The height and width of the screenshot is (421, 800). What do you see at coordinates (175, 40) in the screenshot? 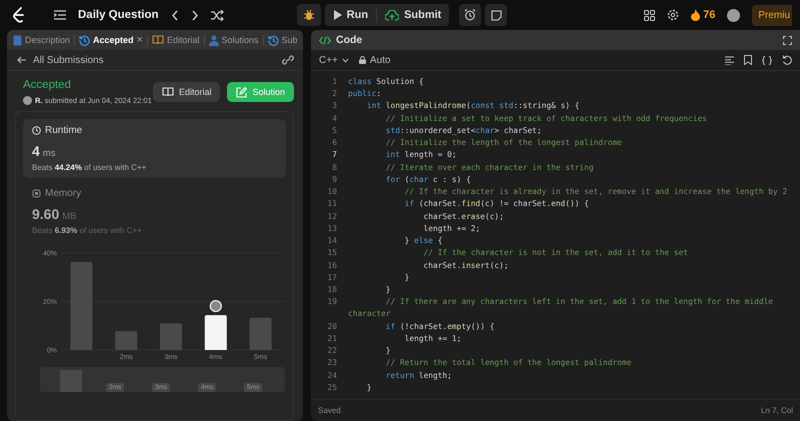
I see `tab: Editorial` at bounding box center [175, 40].